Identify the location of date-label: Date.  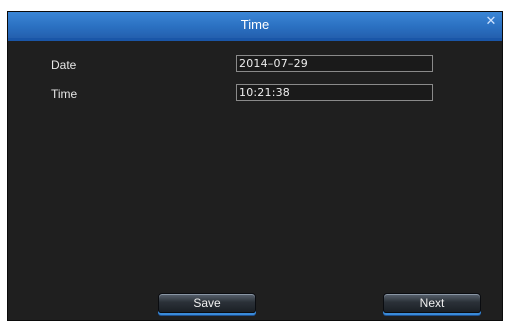
(64, 65).